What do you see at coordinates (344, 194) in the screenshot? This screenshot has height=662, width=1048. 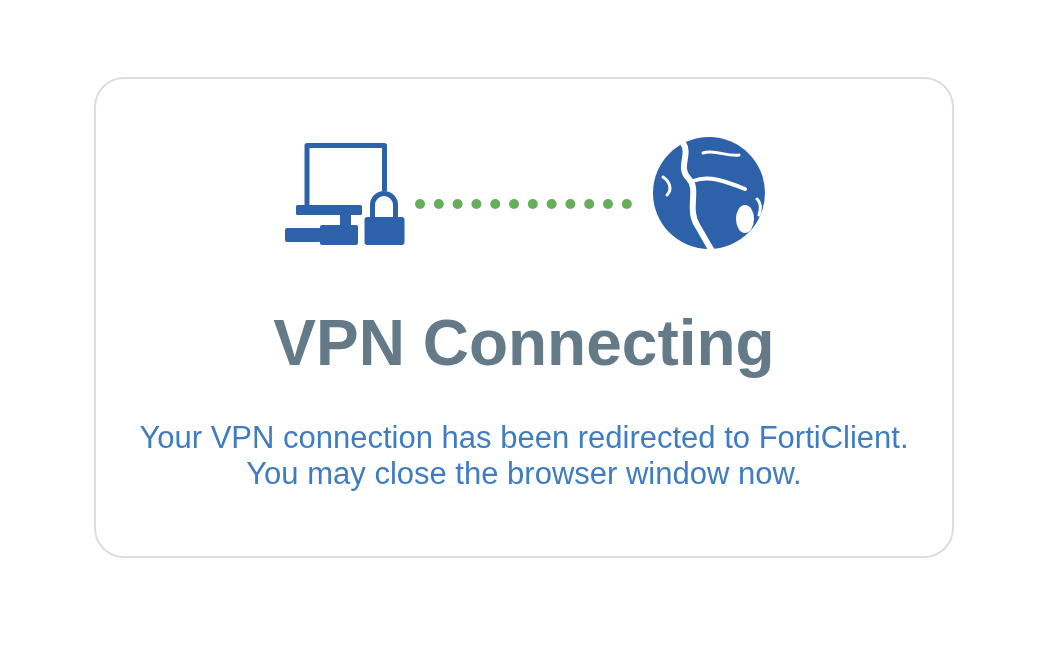 I see `computer-lock-icon` at bounding box center [344, 194].